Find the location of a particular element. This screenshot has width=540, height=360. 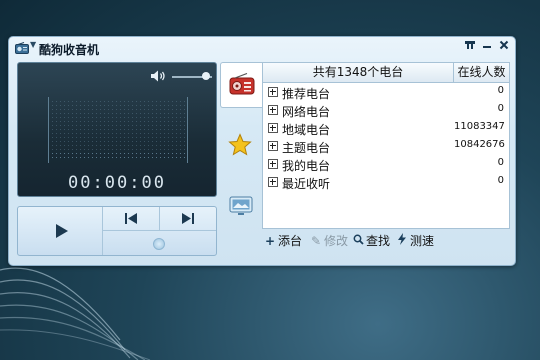

tab-favorites is located at coordinates (241, 145).